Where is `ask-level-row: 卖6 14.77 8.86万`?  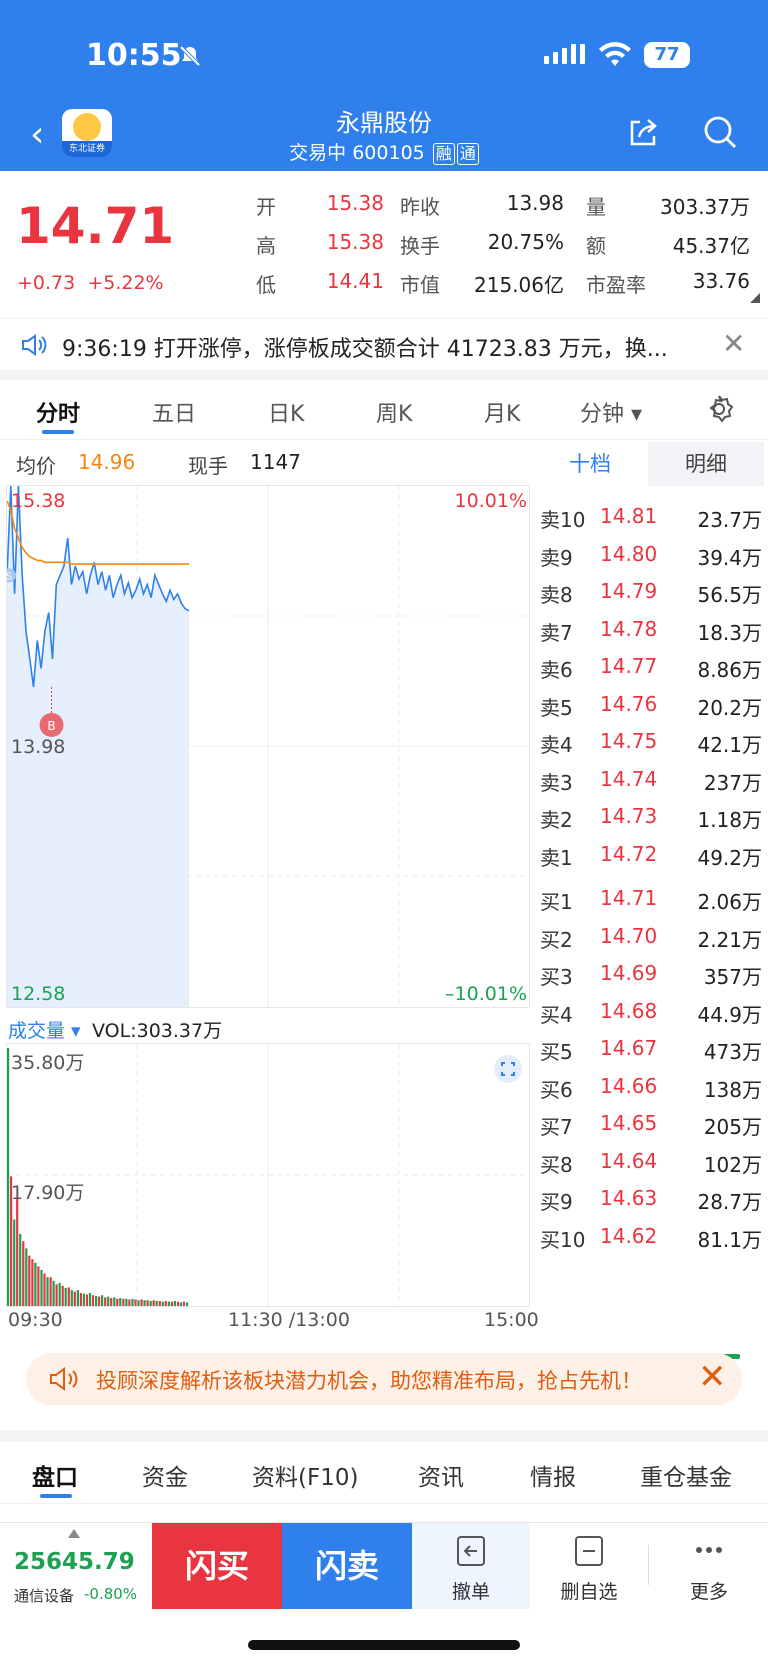 ask-level-row: 卖6 14.77 8.86万 is located at coordinates (648, 666).